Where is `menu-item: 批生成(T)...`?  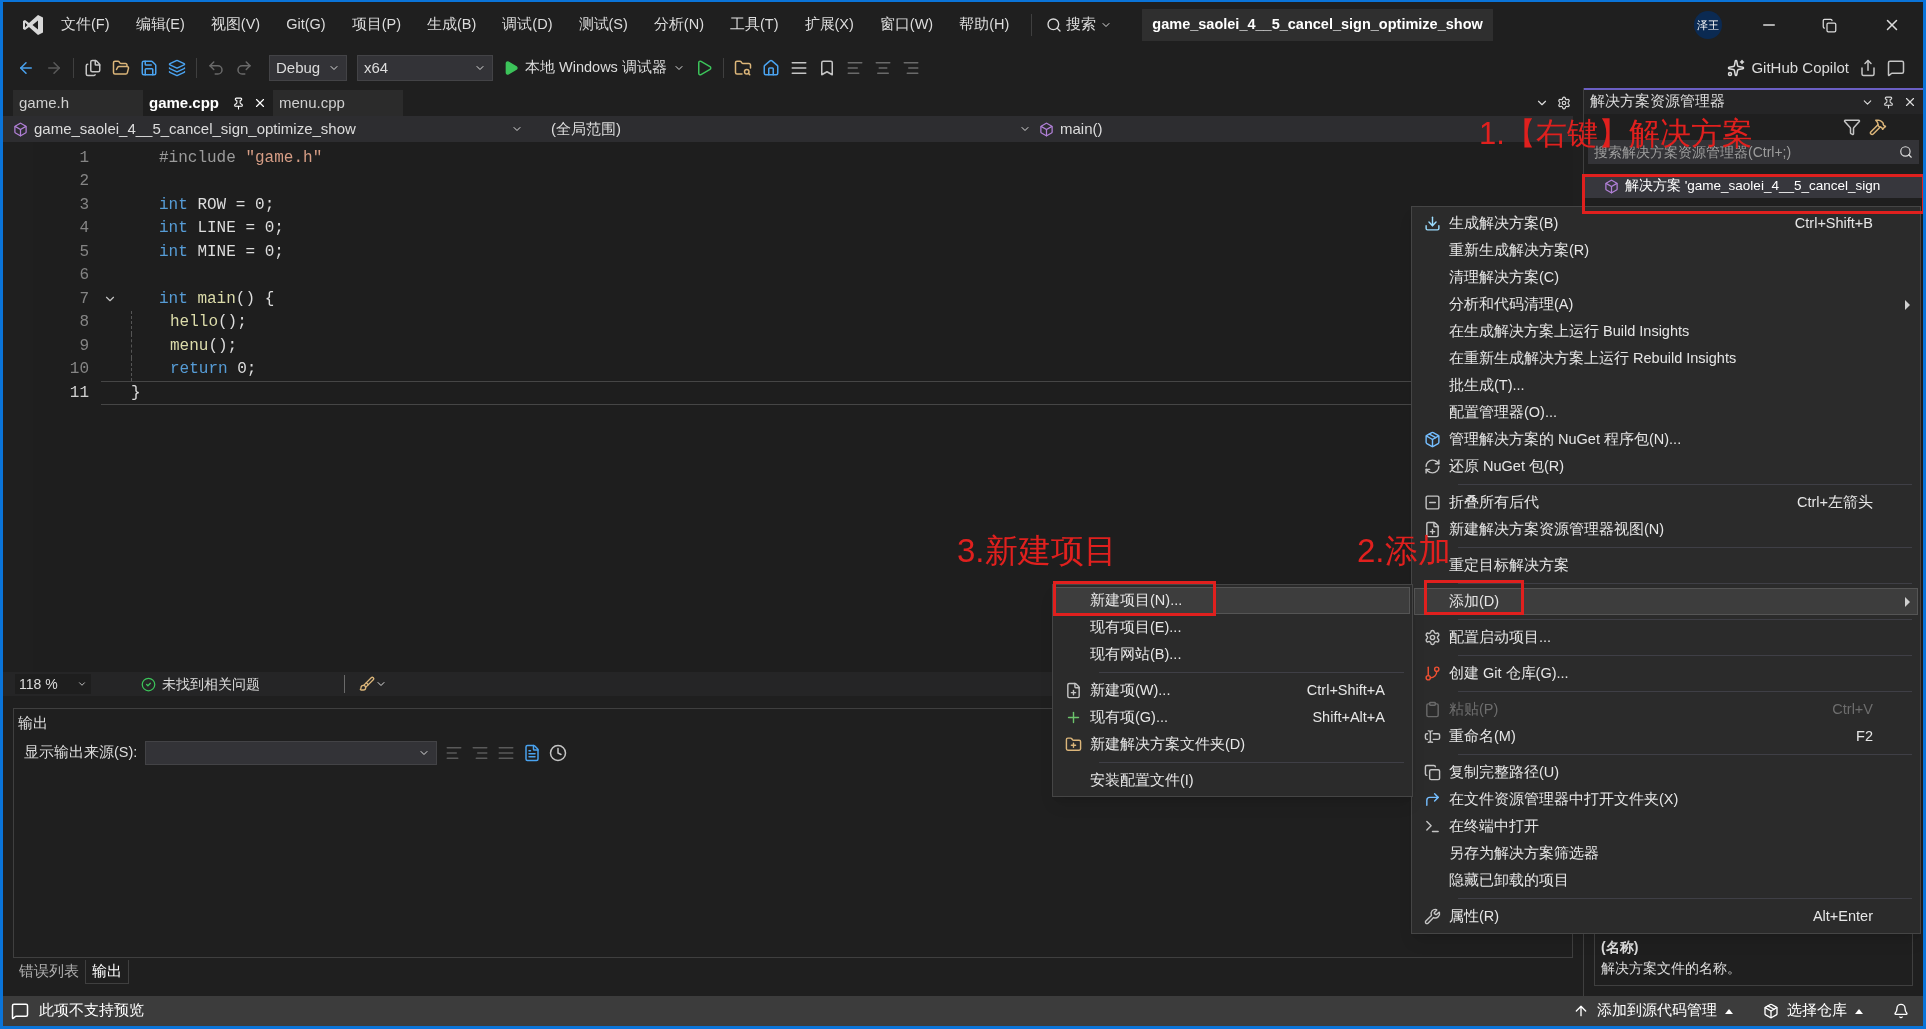
menu-item: 批生成(T)... is located at coordinates (1666, 385).